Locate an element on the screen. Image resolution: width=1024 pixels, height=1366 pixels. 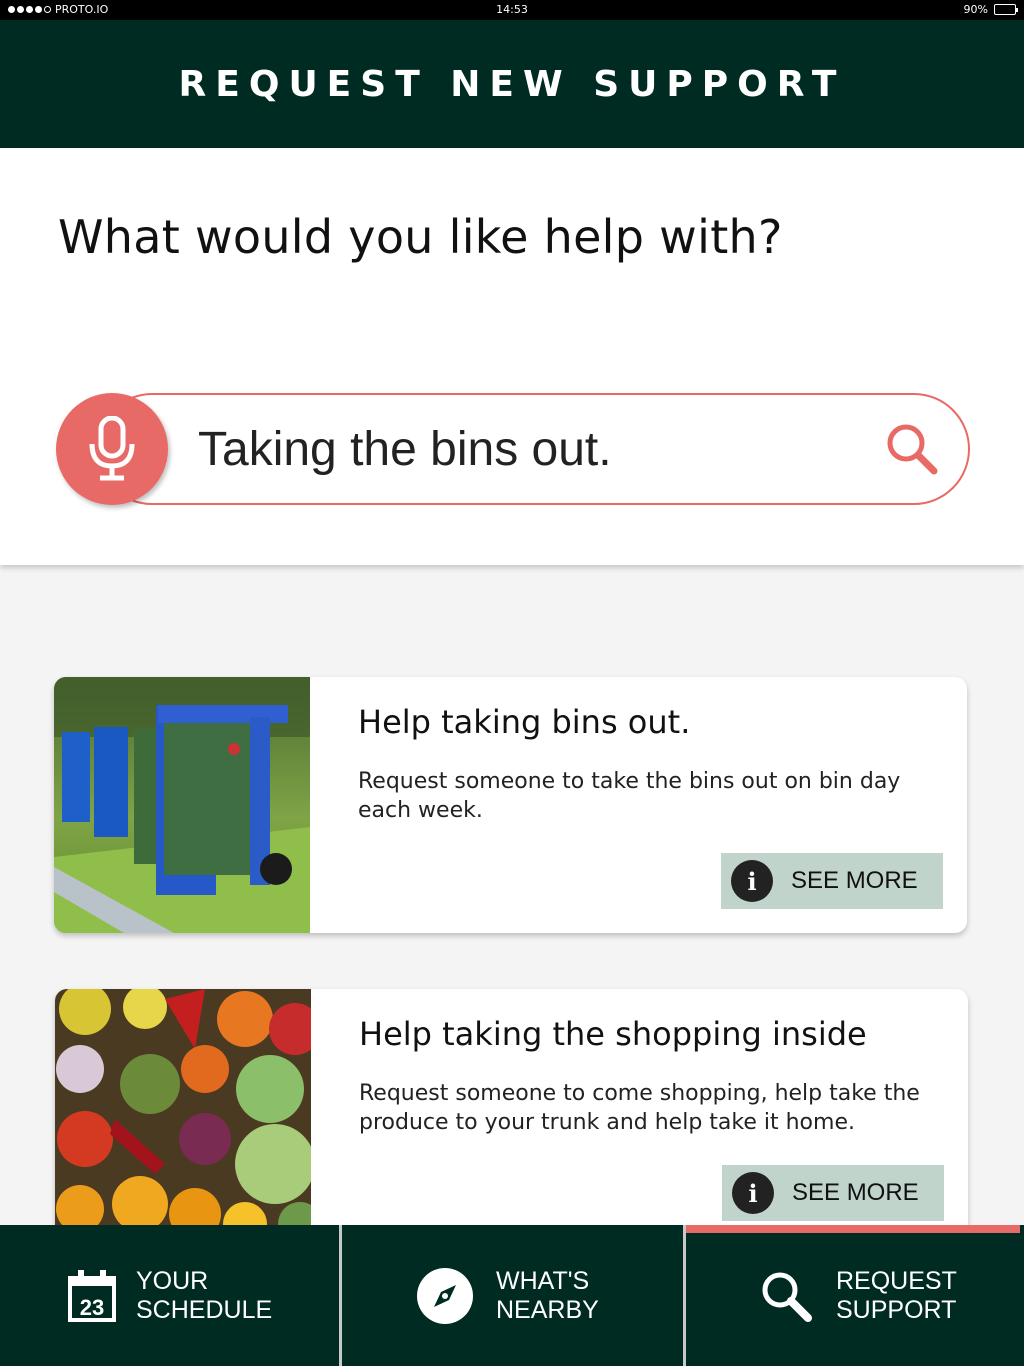
nav-item-whats-nearby: WHAT'S NEARBY is located at coordinates (507, 1295).